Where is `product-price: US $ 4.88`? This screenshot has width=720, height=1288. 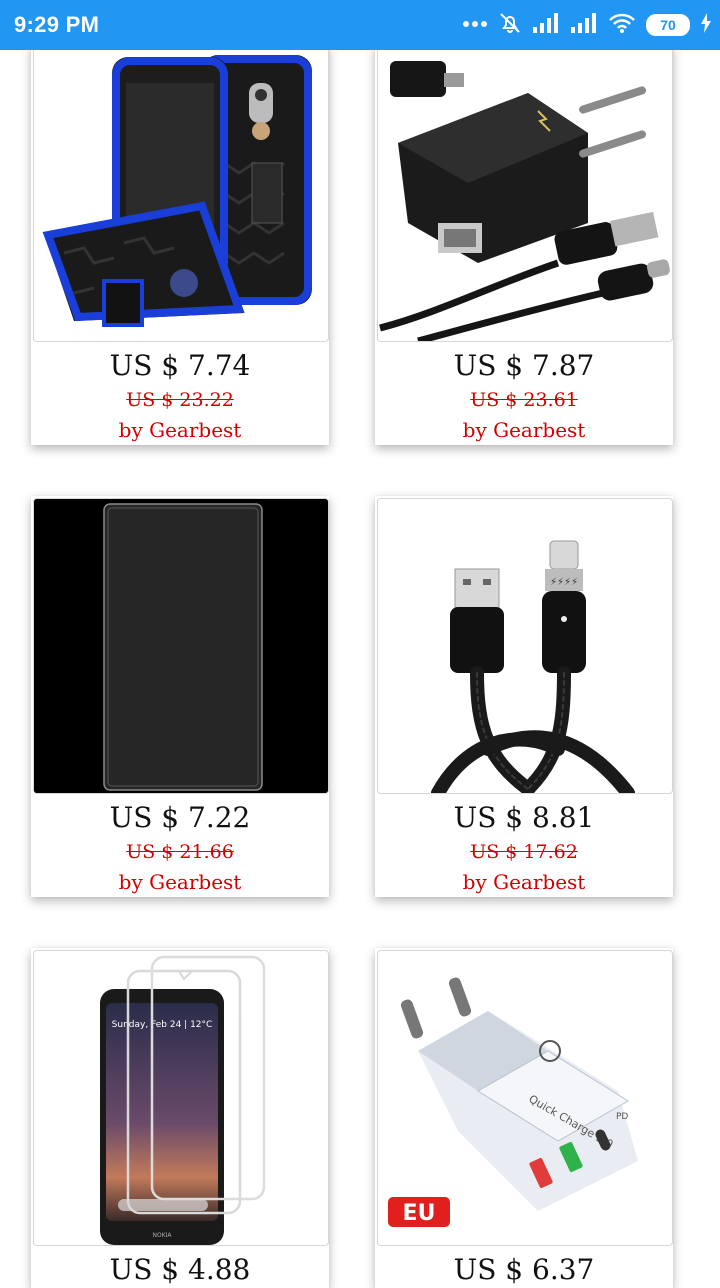 product-price: US $ 4.88 is located at coordinates (180, 1269).